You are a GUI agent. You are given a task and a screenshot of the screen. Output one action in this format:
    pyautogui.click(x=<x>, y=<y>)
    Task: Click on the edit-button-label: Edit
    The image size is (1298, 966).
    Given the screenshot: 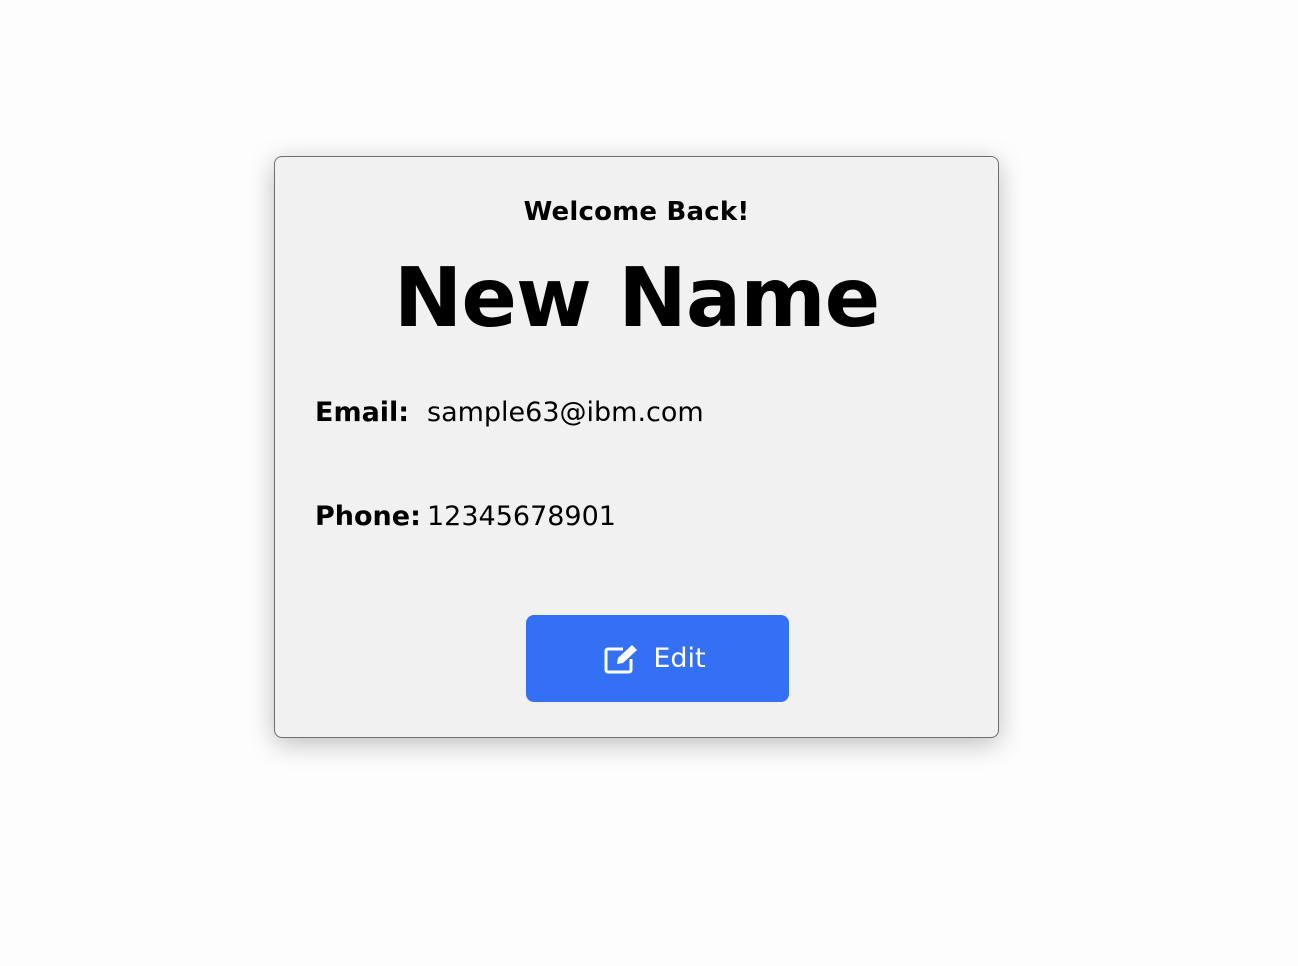 What is the action you would take?
    pyautogui.click(x=679, y=658)
    